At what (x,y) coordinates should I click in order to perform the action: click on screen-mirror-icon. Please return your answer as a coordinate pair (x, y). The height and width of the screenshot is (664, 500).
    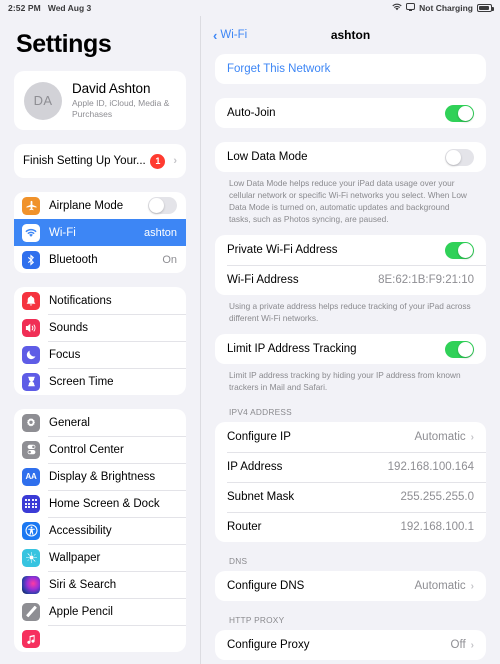
    Looking at the image, I should click on (411, 8).